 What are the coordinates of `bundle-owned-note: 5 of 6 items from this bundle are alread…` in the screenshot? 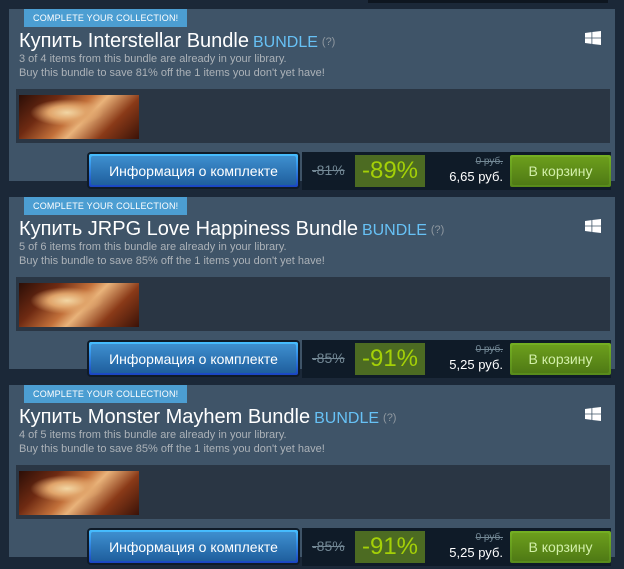 It's located at (153, 247).